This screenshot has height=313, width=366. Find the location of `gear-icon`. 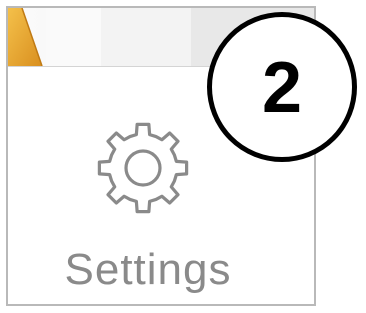

gear-icon is located at coordinates (143, 168).